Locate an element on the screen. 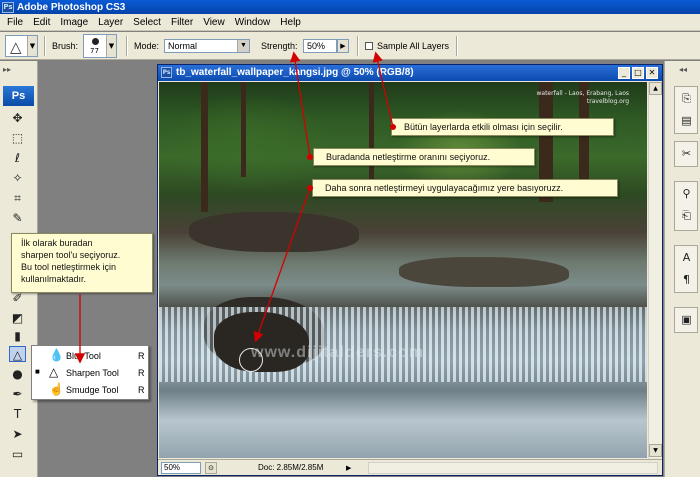  flyout-item-sharpen: ■ △ Sharpen Tool R is located at coordinates (90, 372).